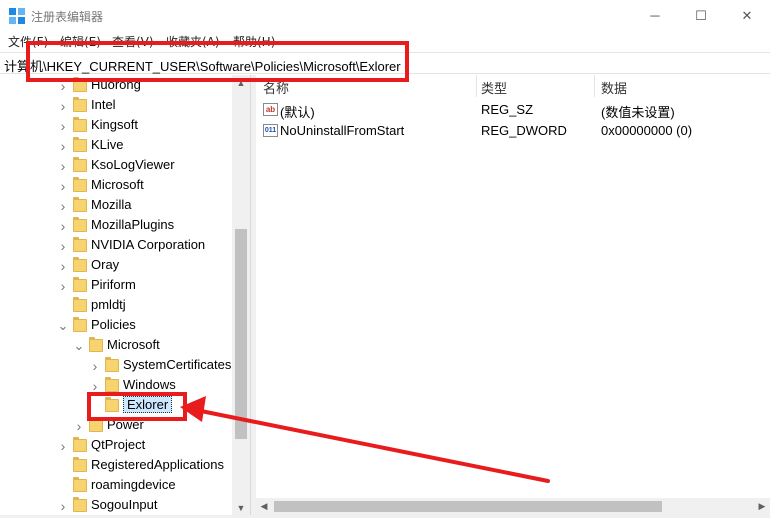 The image size is (770, 518). I want to click on tree-item-intel: › Intel, so click(116, 106).